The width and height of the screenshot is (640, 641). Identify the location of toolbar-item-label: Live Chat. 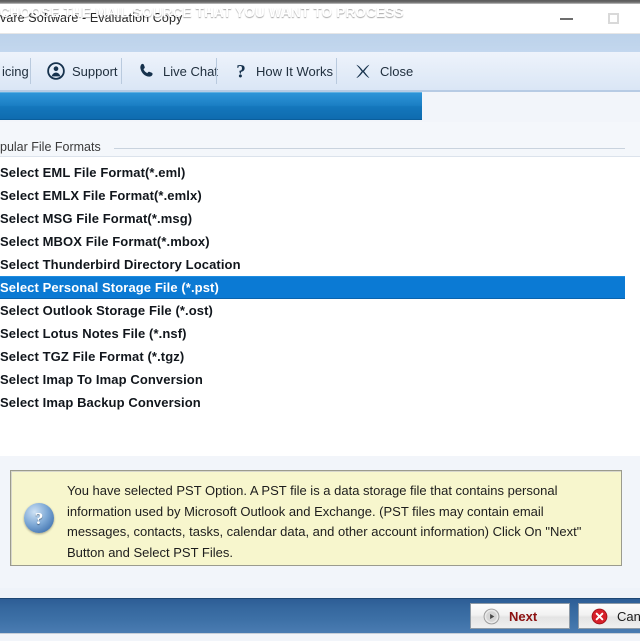
(190, 71).